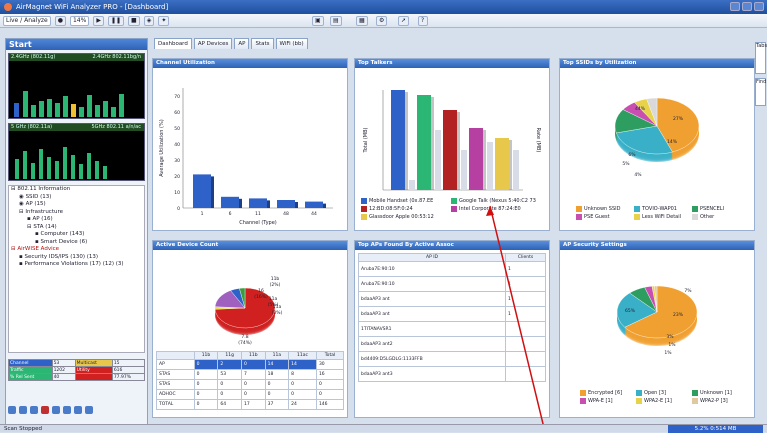 Image resolution: width=767 pixels, height=433 pixels. Describe the element at coordinates (250, 374) in the screenshot. I see `table-row: STAS 0 53 7 18 8 16` at that location.